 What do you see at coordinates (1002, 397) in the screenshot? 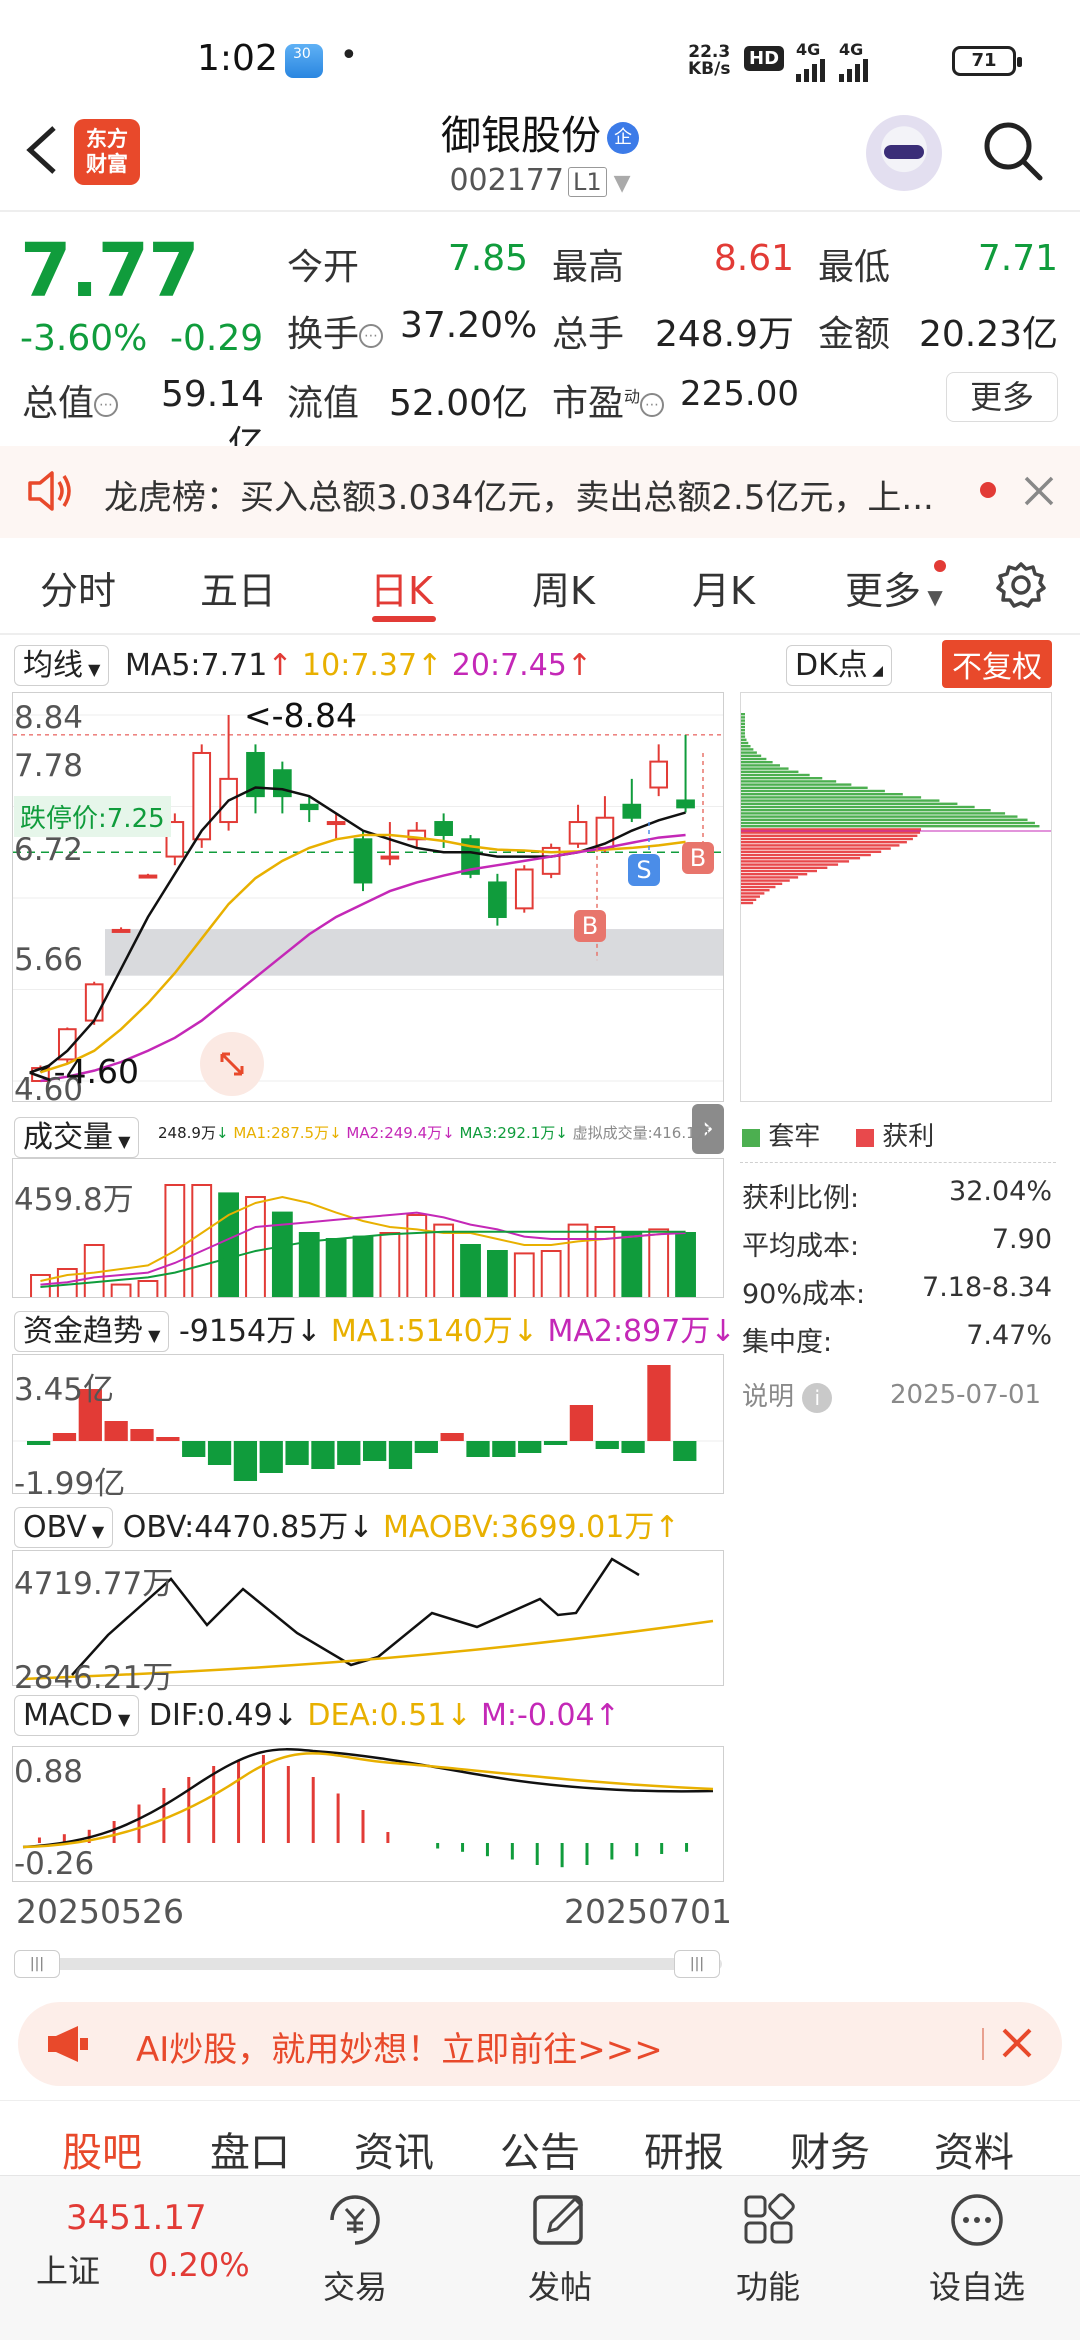
I see `more-button: 更多` at bounding box center [1002, 397].